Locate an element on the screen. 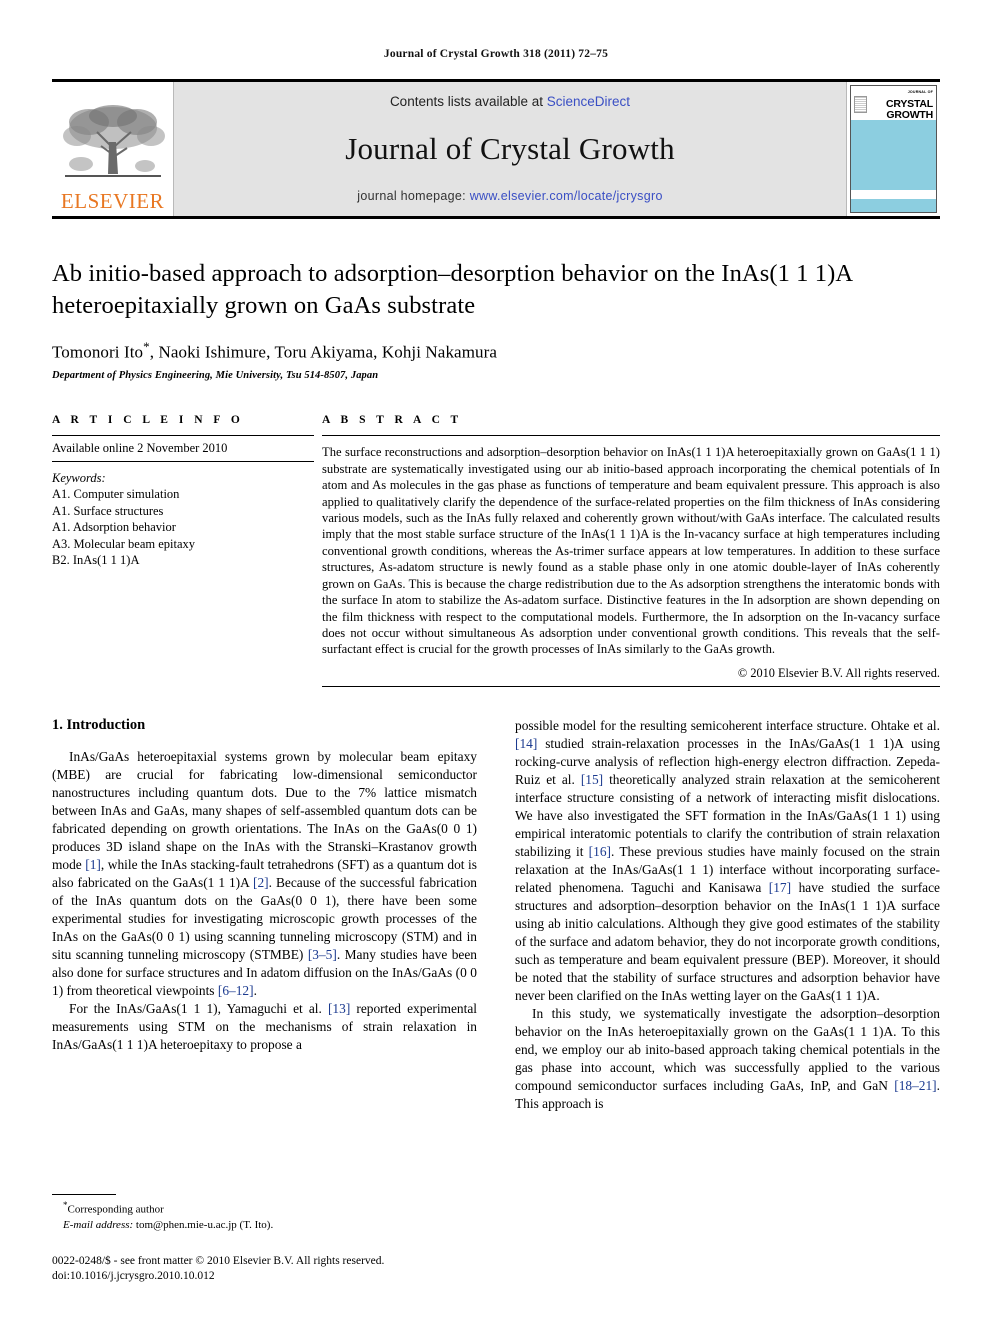 The height and width of the screenshot is (1323, 992). corresponding-author-note: *Corresponding author is located at coordinates (262, 1208).